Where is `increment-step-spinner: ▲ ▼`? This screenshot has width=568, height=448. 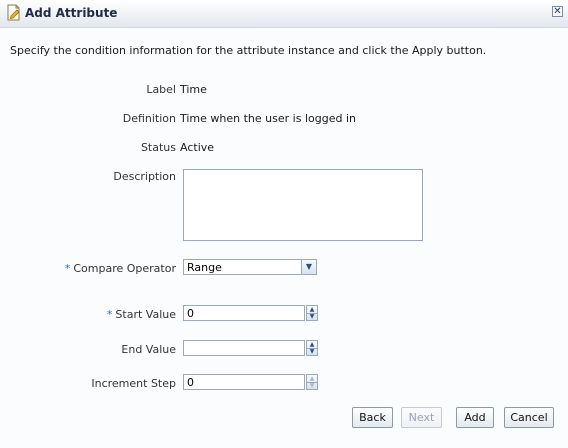
increment-step-spinner: ▲ ▼ is located at coordinates (312, 382).